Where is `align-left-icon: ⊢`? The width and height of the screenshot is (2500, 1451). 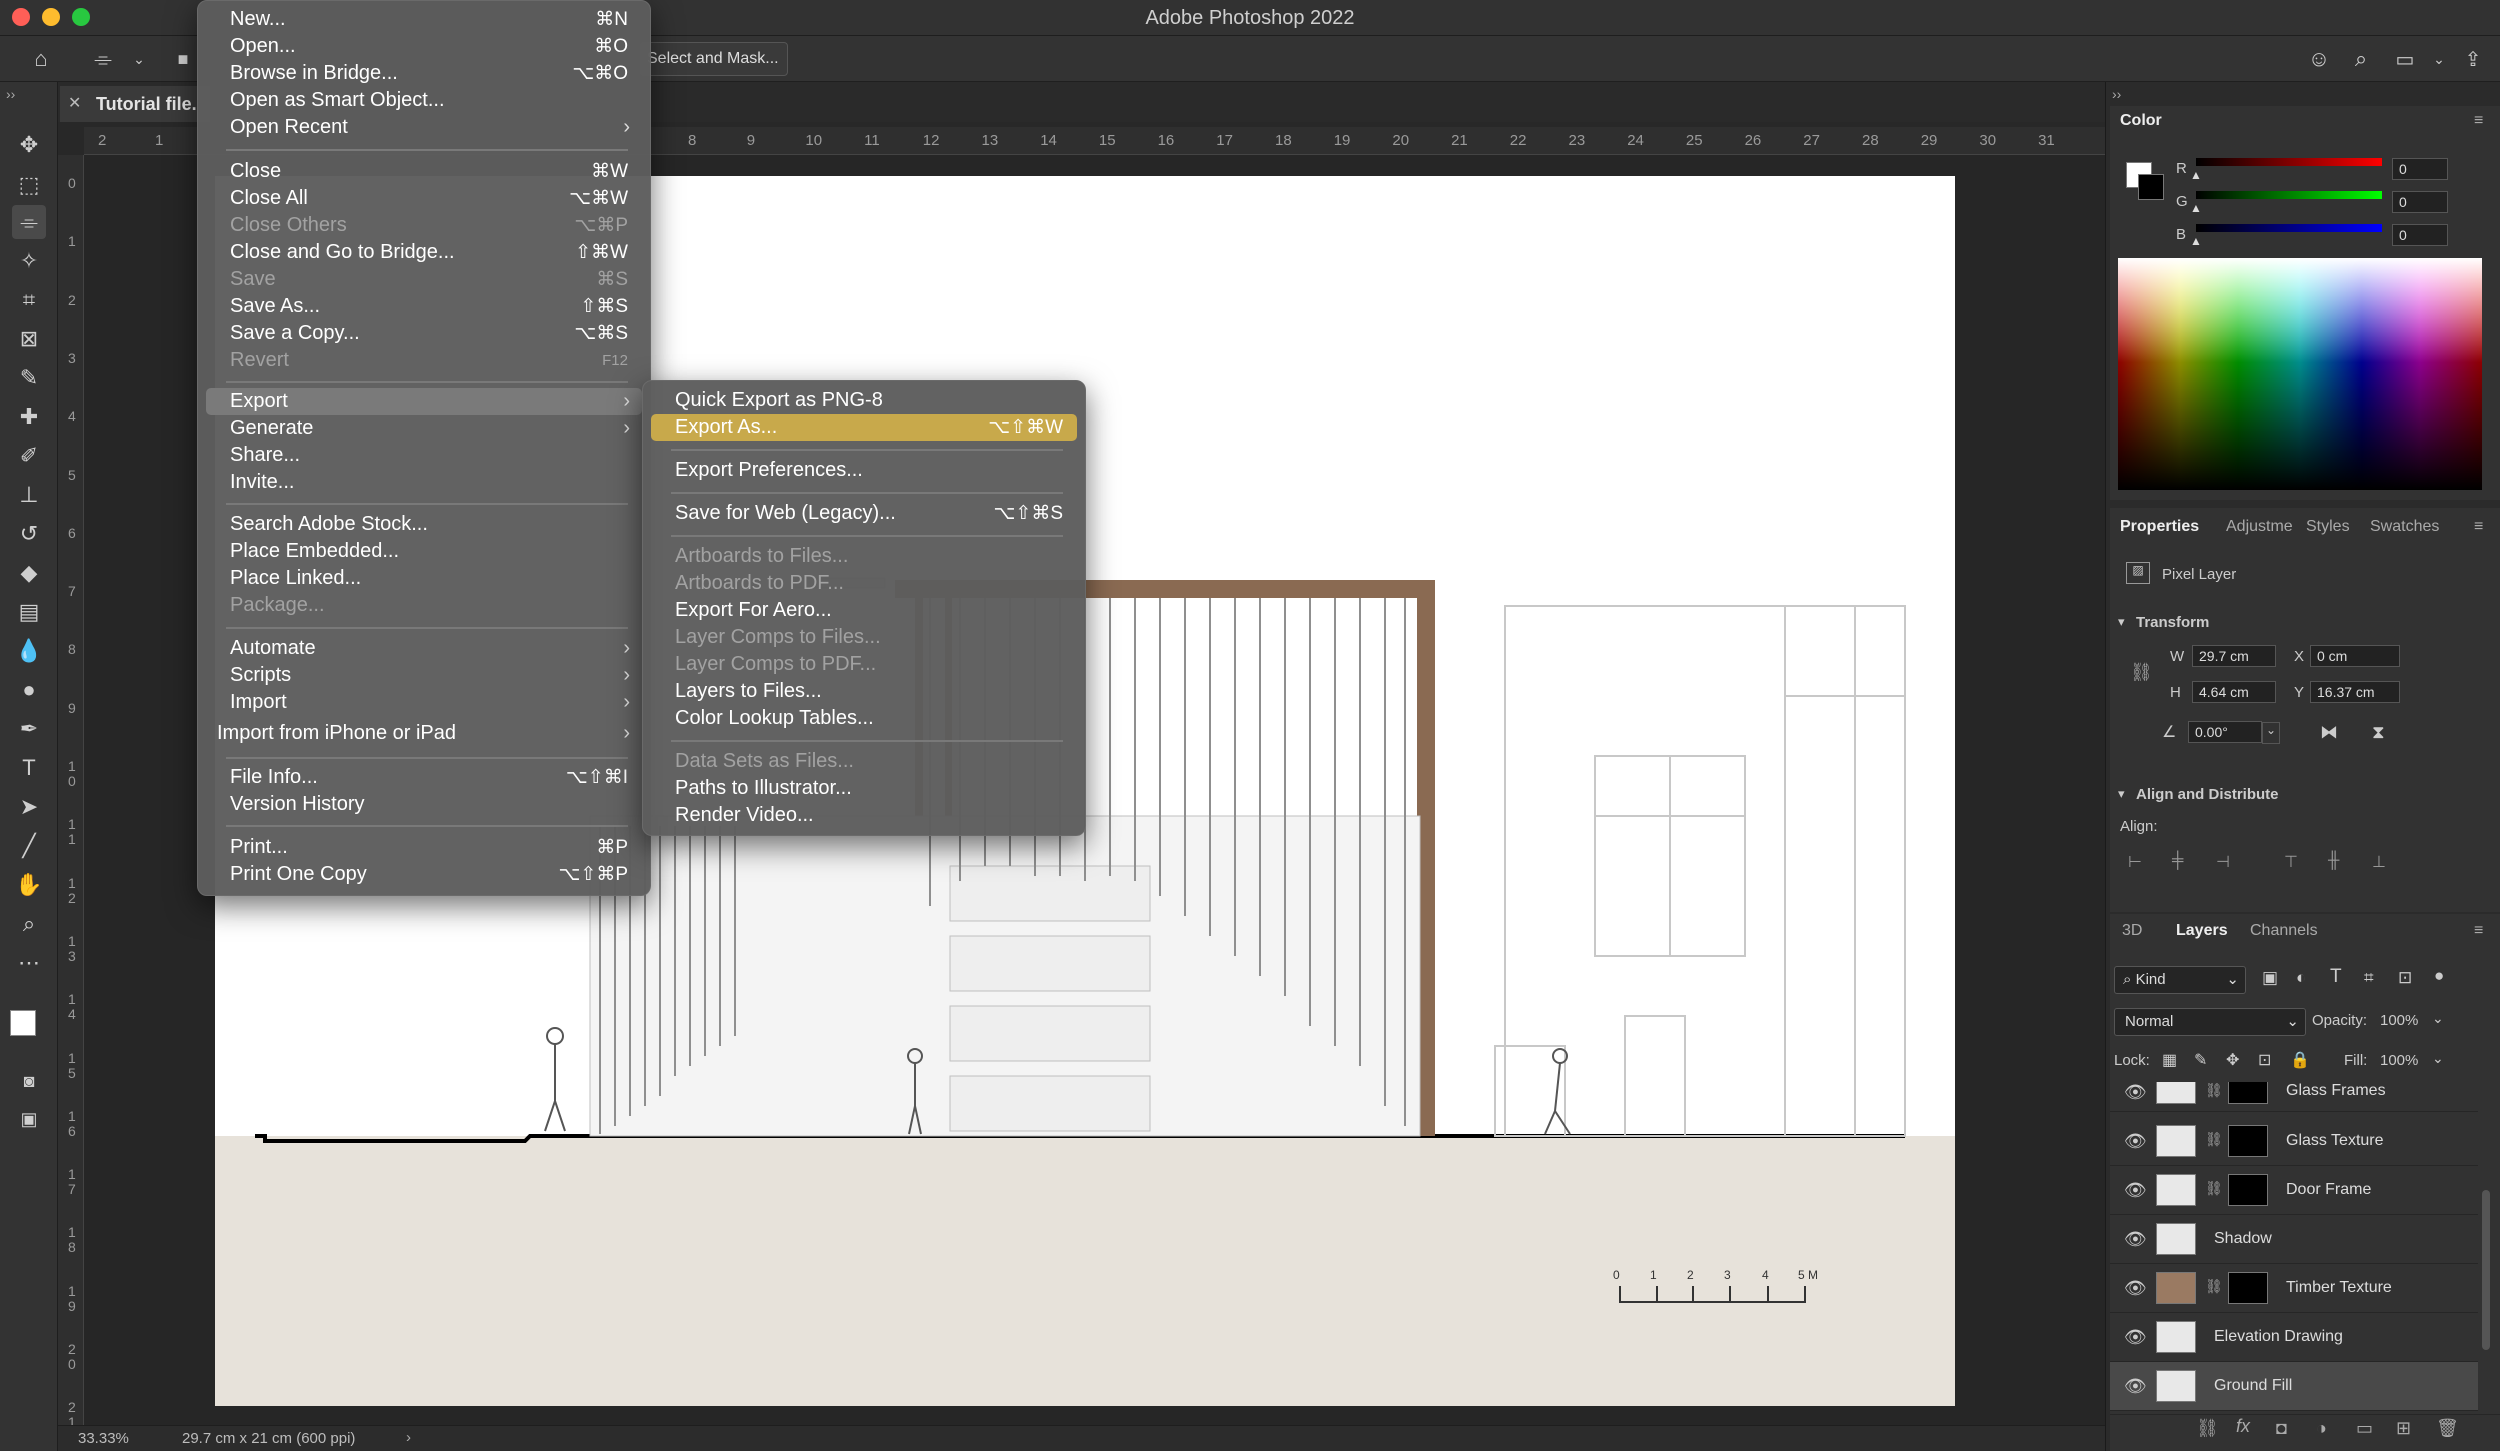
align-left-icon: ⊢ is located at coordinates (2135, 862).